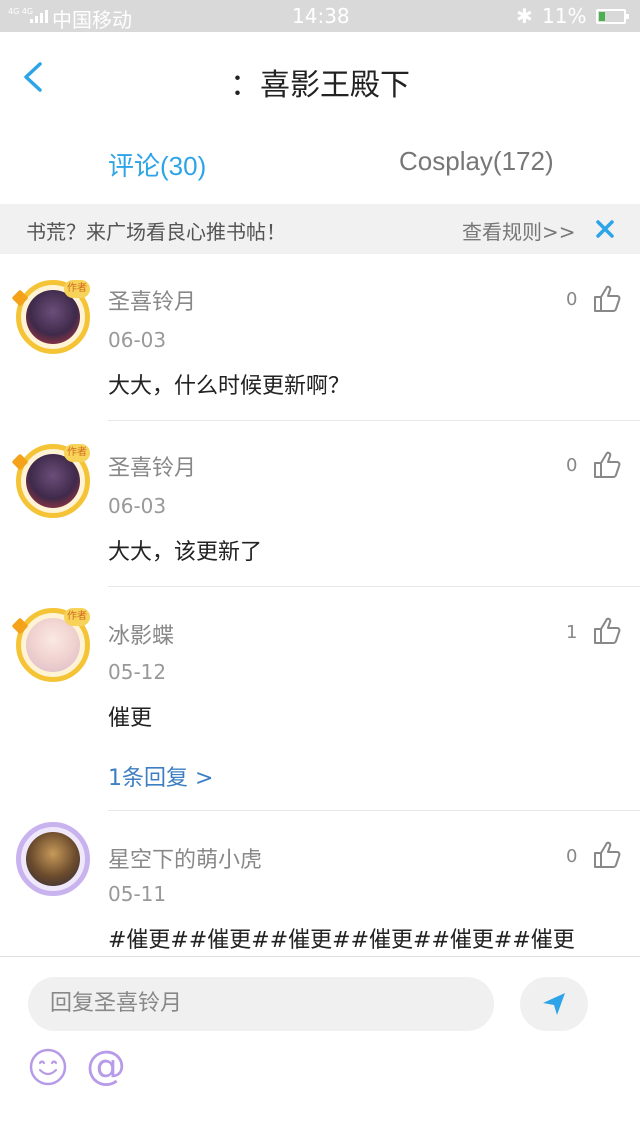 This screenshot has width=640, height=1138. What do you see at coordinates (157, 164) in the screenshot?
I see `tab-comments: 评论(30)` at bounding box center [157, 164].